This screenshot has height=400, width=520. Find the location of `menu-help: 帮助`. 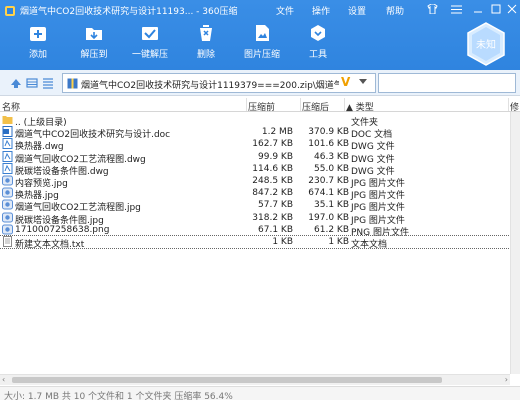

menu-help: 帮助 is located at coordinates (395, 10).